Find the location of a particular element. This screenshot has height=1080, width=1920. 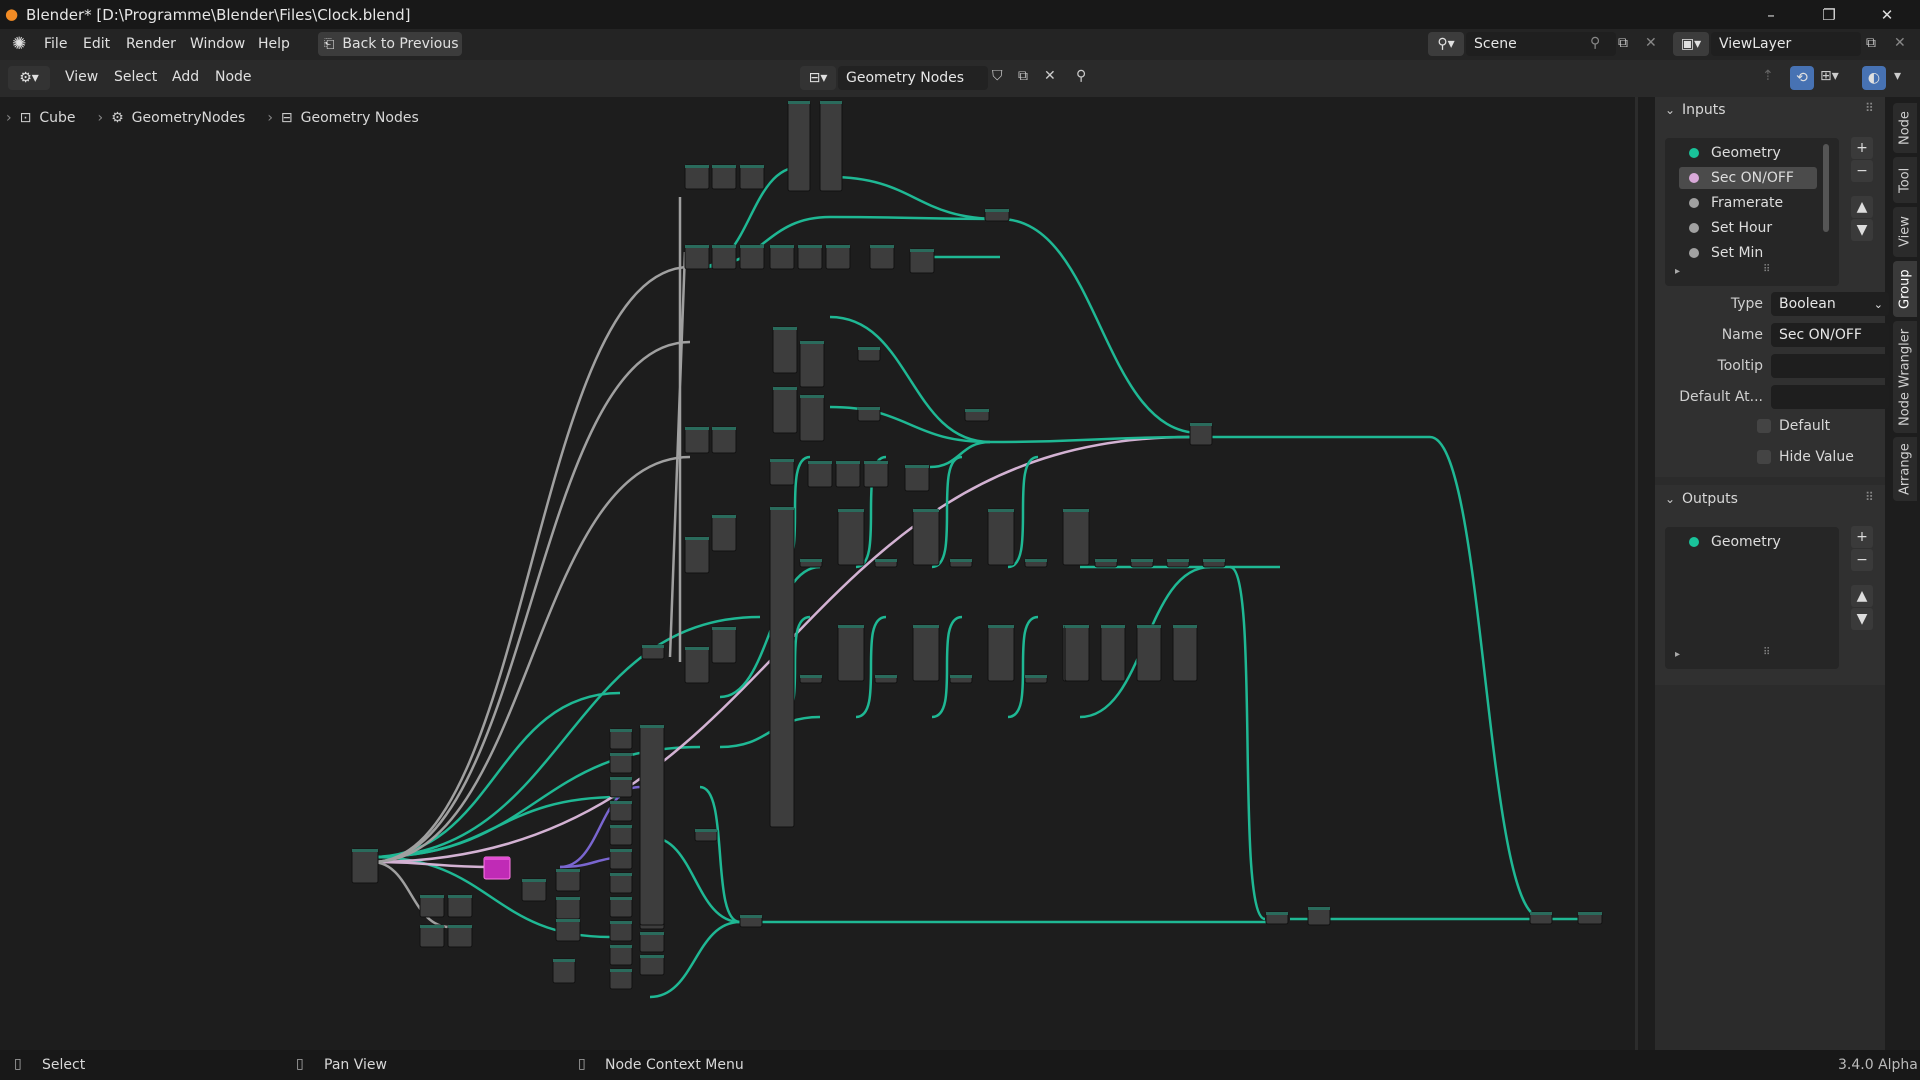

overlay-toggle-icon: ◐ is located at coordinates (1874, 78).